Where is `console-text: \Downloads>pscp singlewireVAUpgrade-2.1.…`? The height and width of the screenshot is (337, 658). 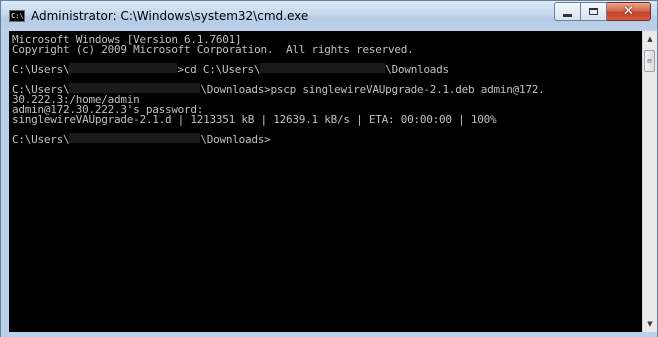
console-text: \Downloads>pscp singlewireVAUpgrade-2.1.… is located at coordinates (372, 89).